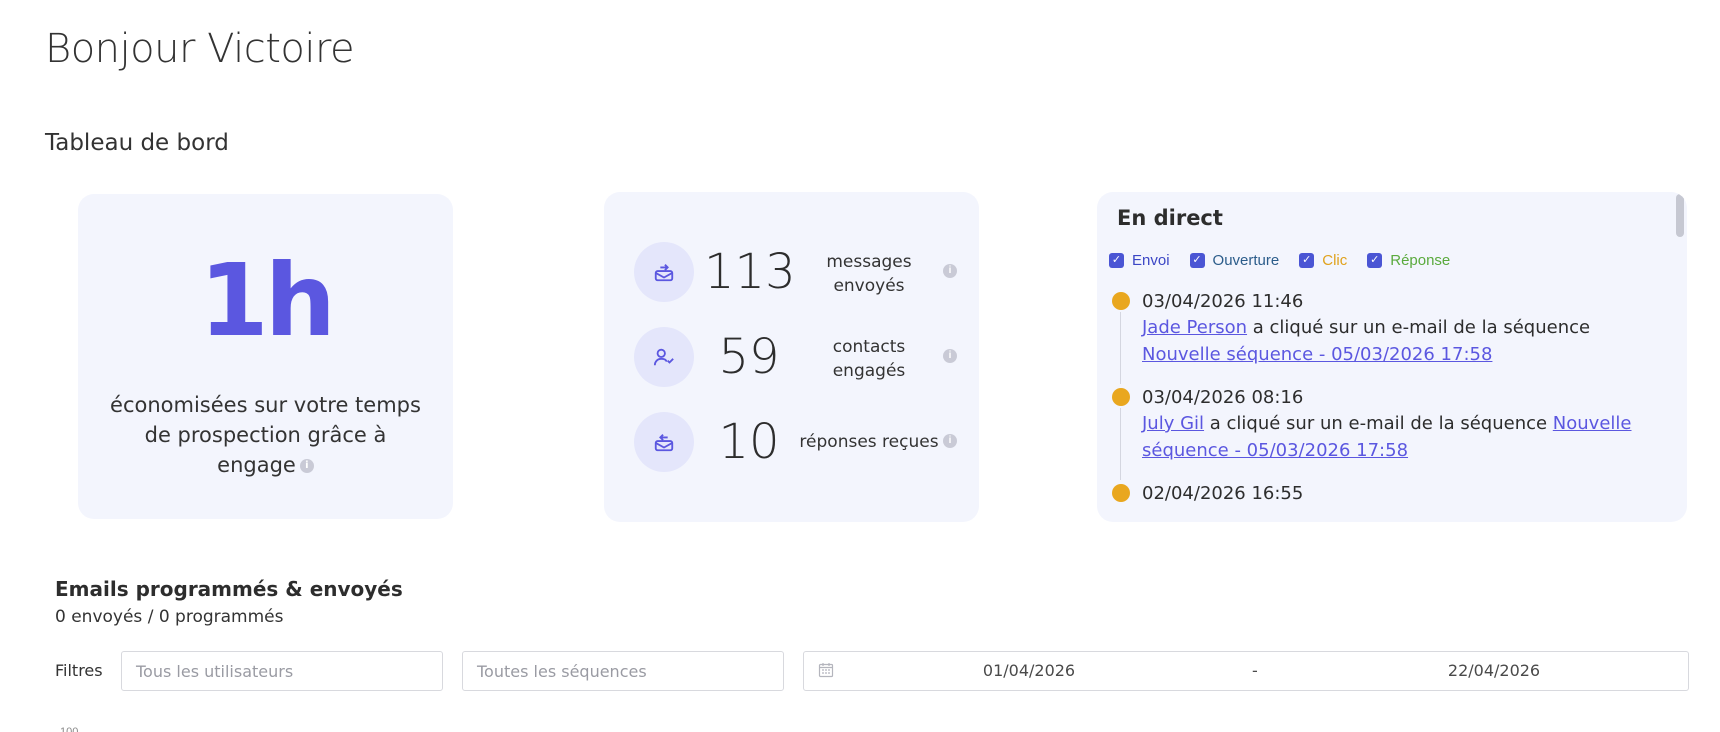 The height and width of the screenshot is (732, 1720). I want to click on stat-label: messages envoyés, so click(869, 274).